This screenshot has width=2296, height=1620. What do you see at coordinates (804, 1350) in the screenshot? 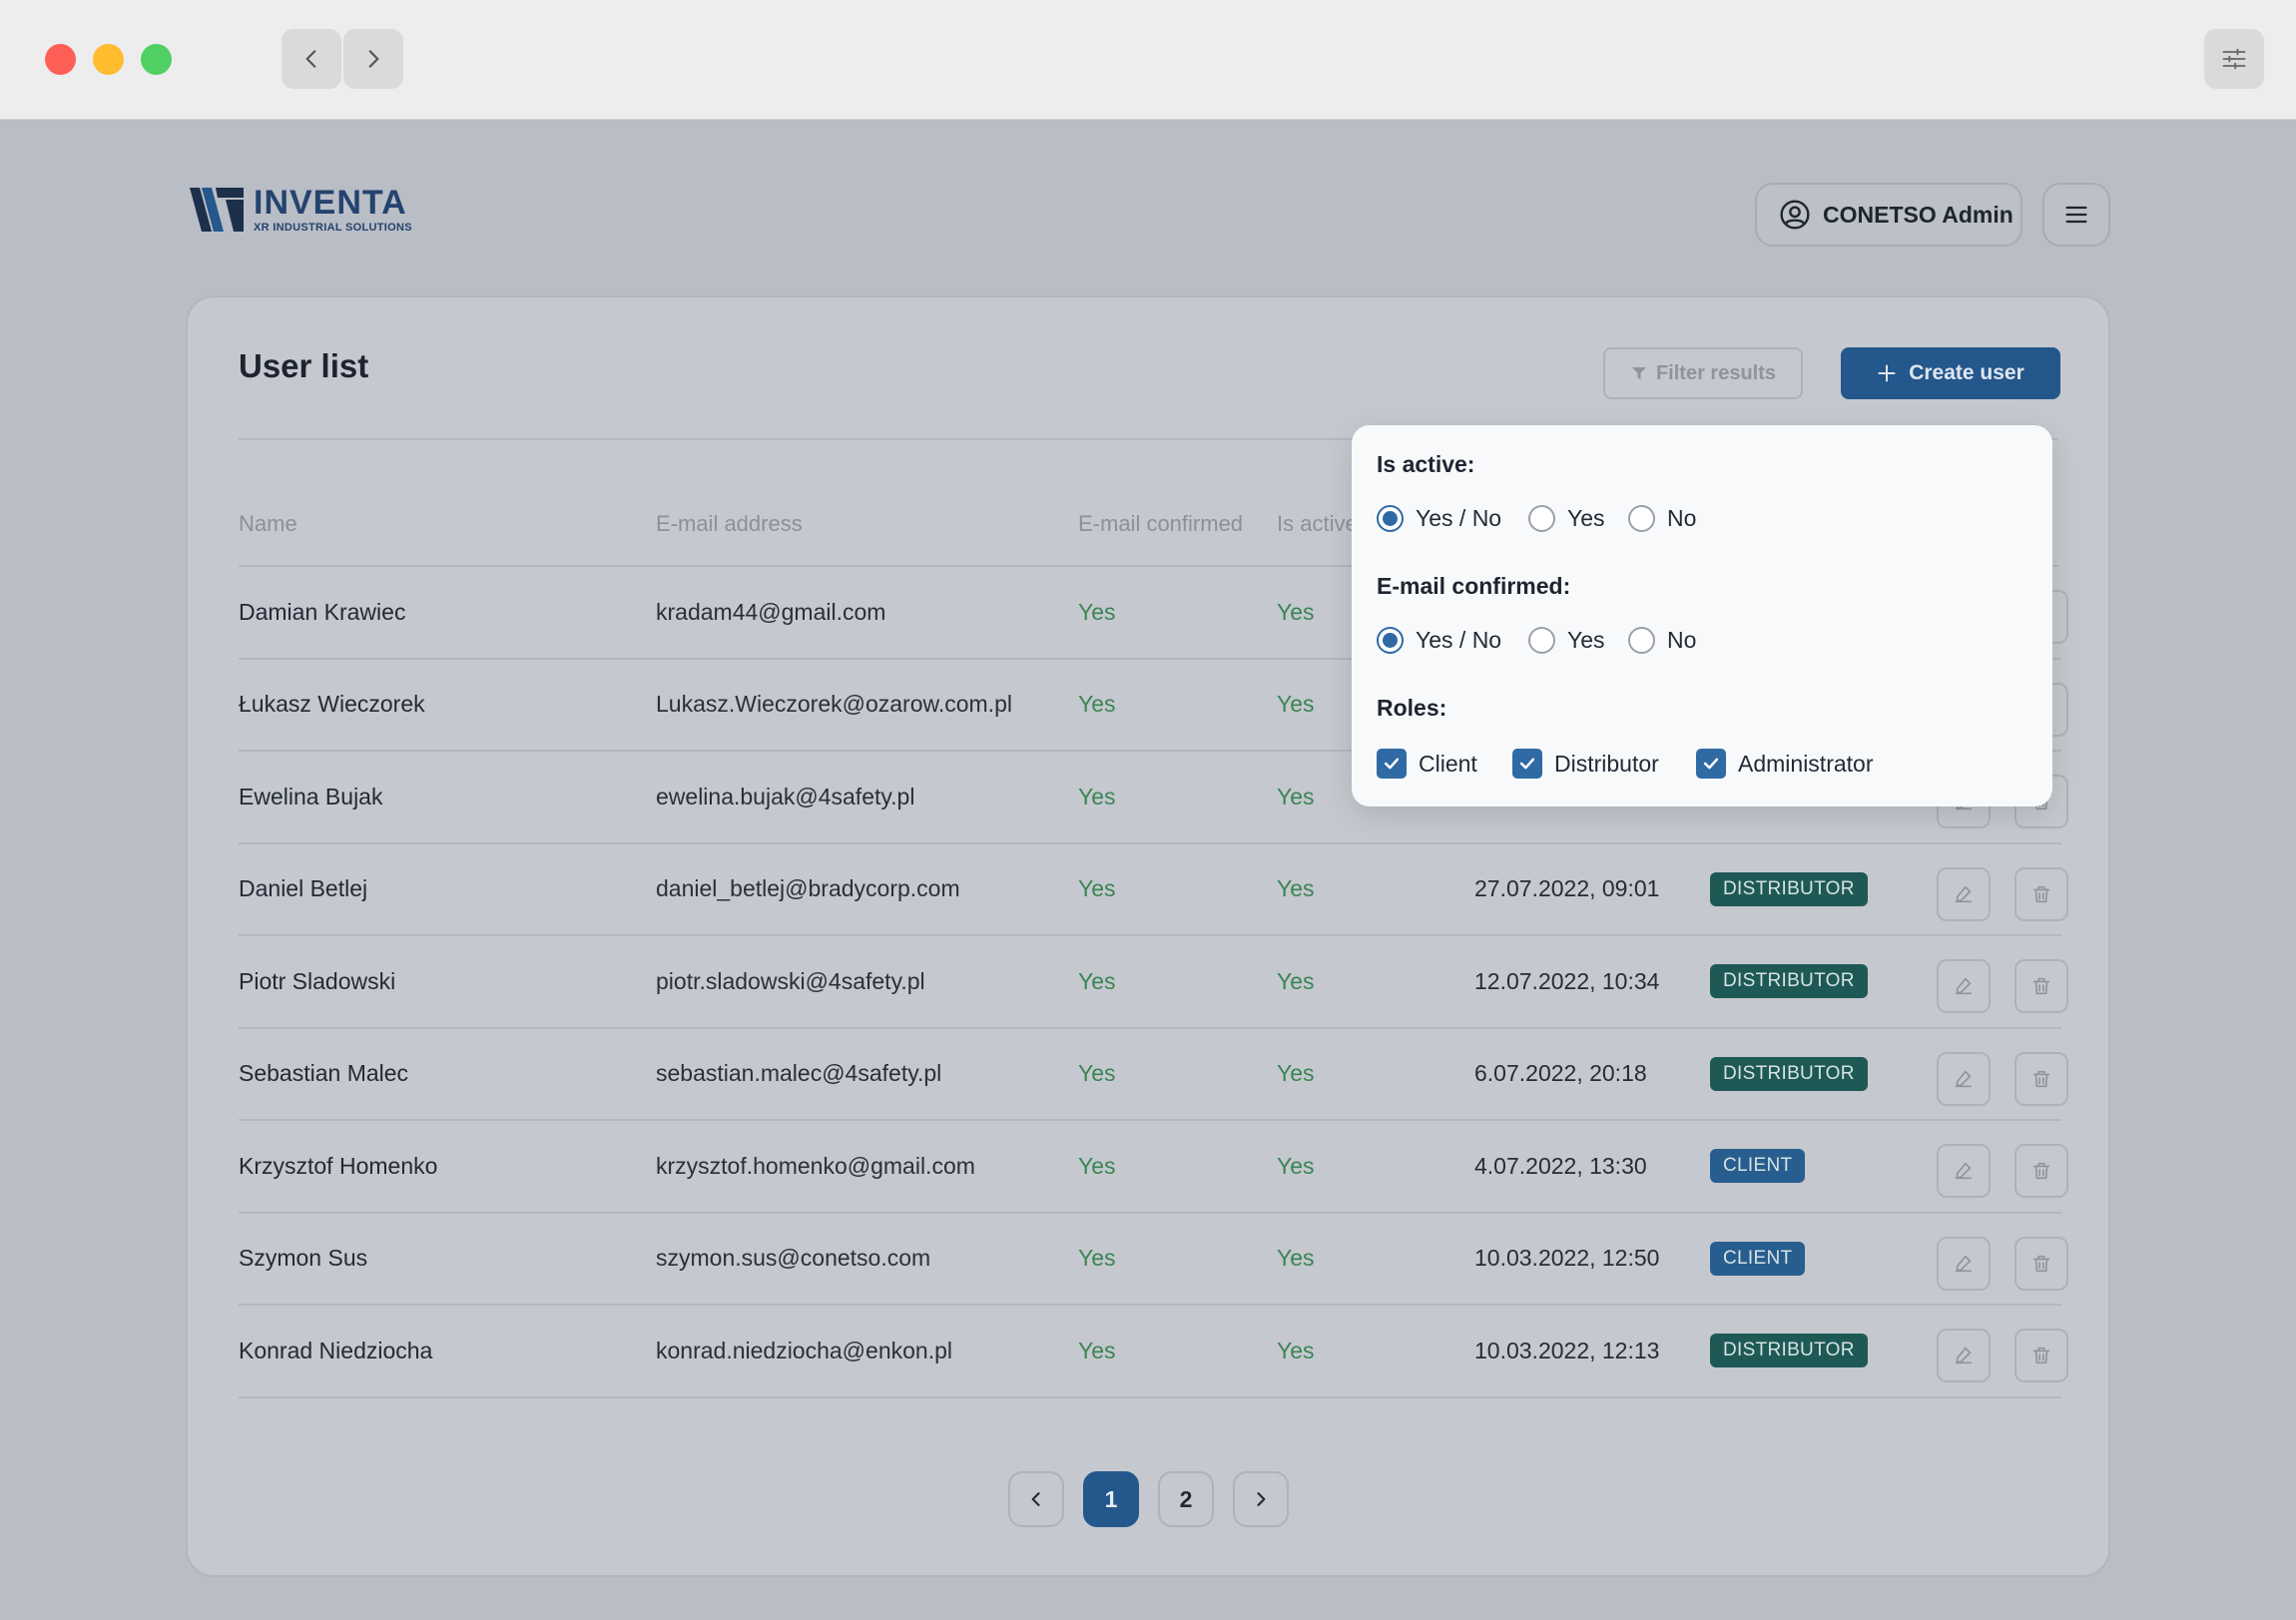
I see `user-email-cell: konrad.niedziocha@enkon.pl` at bounding box center [804, 1350].